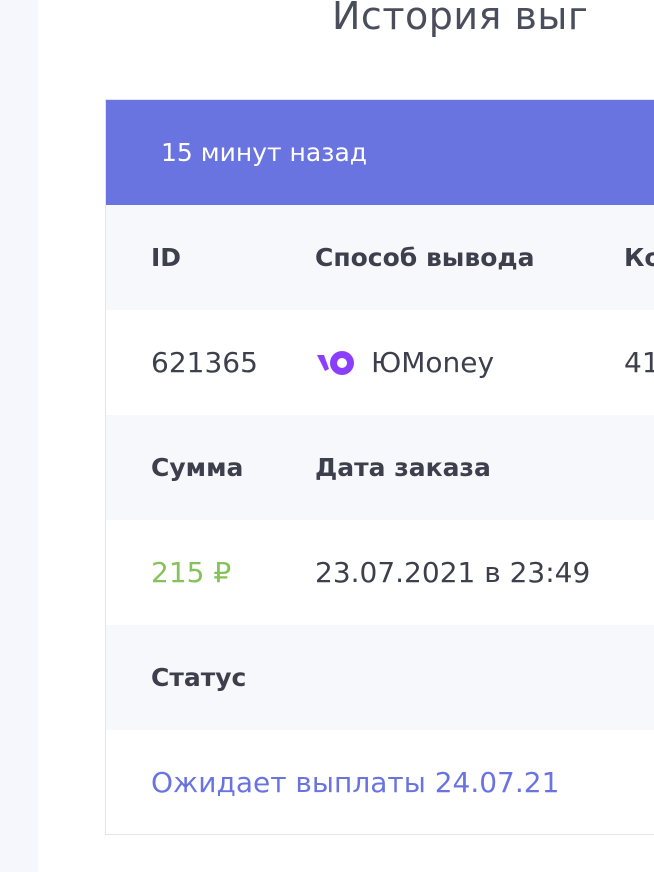 Image resolution: width=654 pixels, height=872 pixels. I want to click on third-column-value: 41, so click(639, 362).